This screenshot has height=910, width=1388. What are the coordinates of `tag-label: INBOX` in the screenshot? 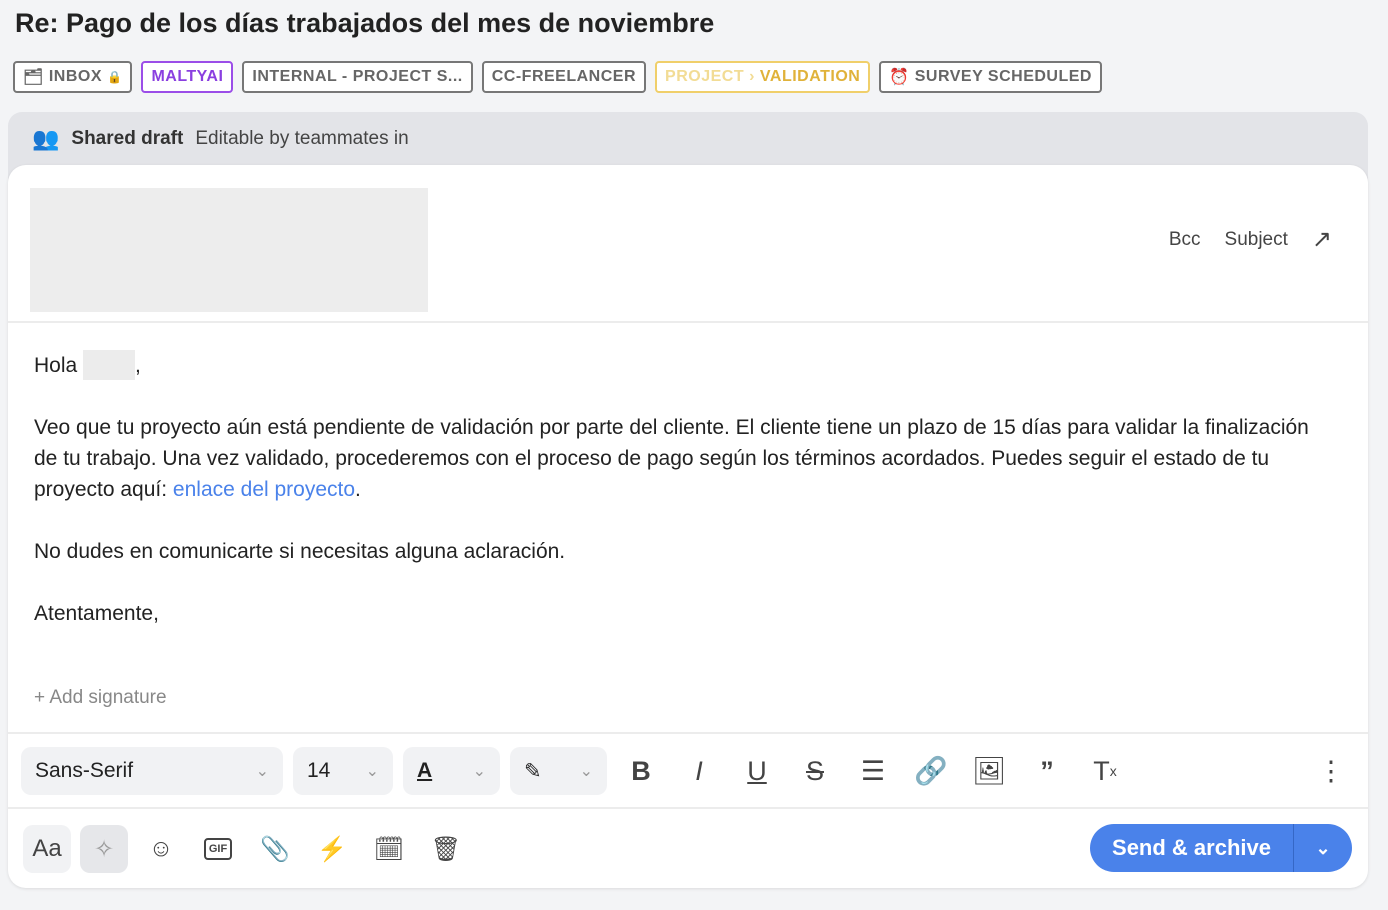 It's located at (75, 76).